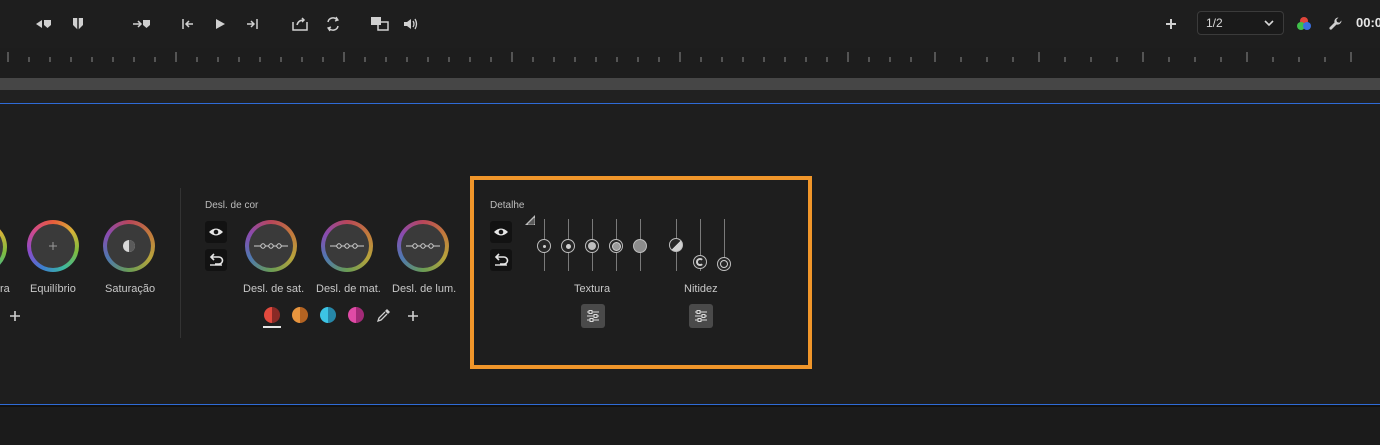 This screenshot has height=445, width=1380. What do you see at coordinates (272, 327) in the screenshot?
I see `selected-indicator` at bounding box center [272, 327].